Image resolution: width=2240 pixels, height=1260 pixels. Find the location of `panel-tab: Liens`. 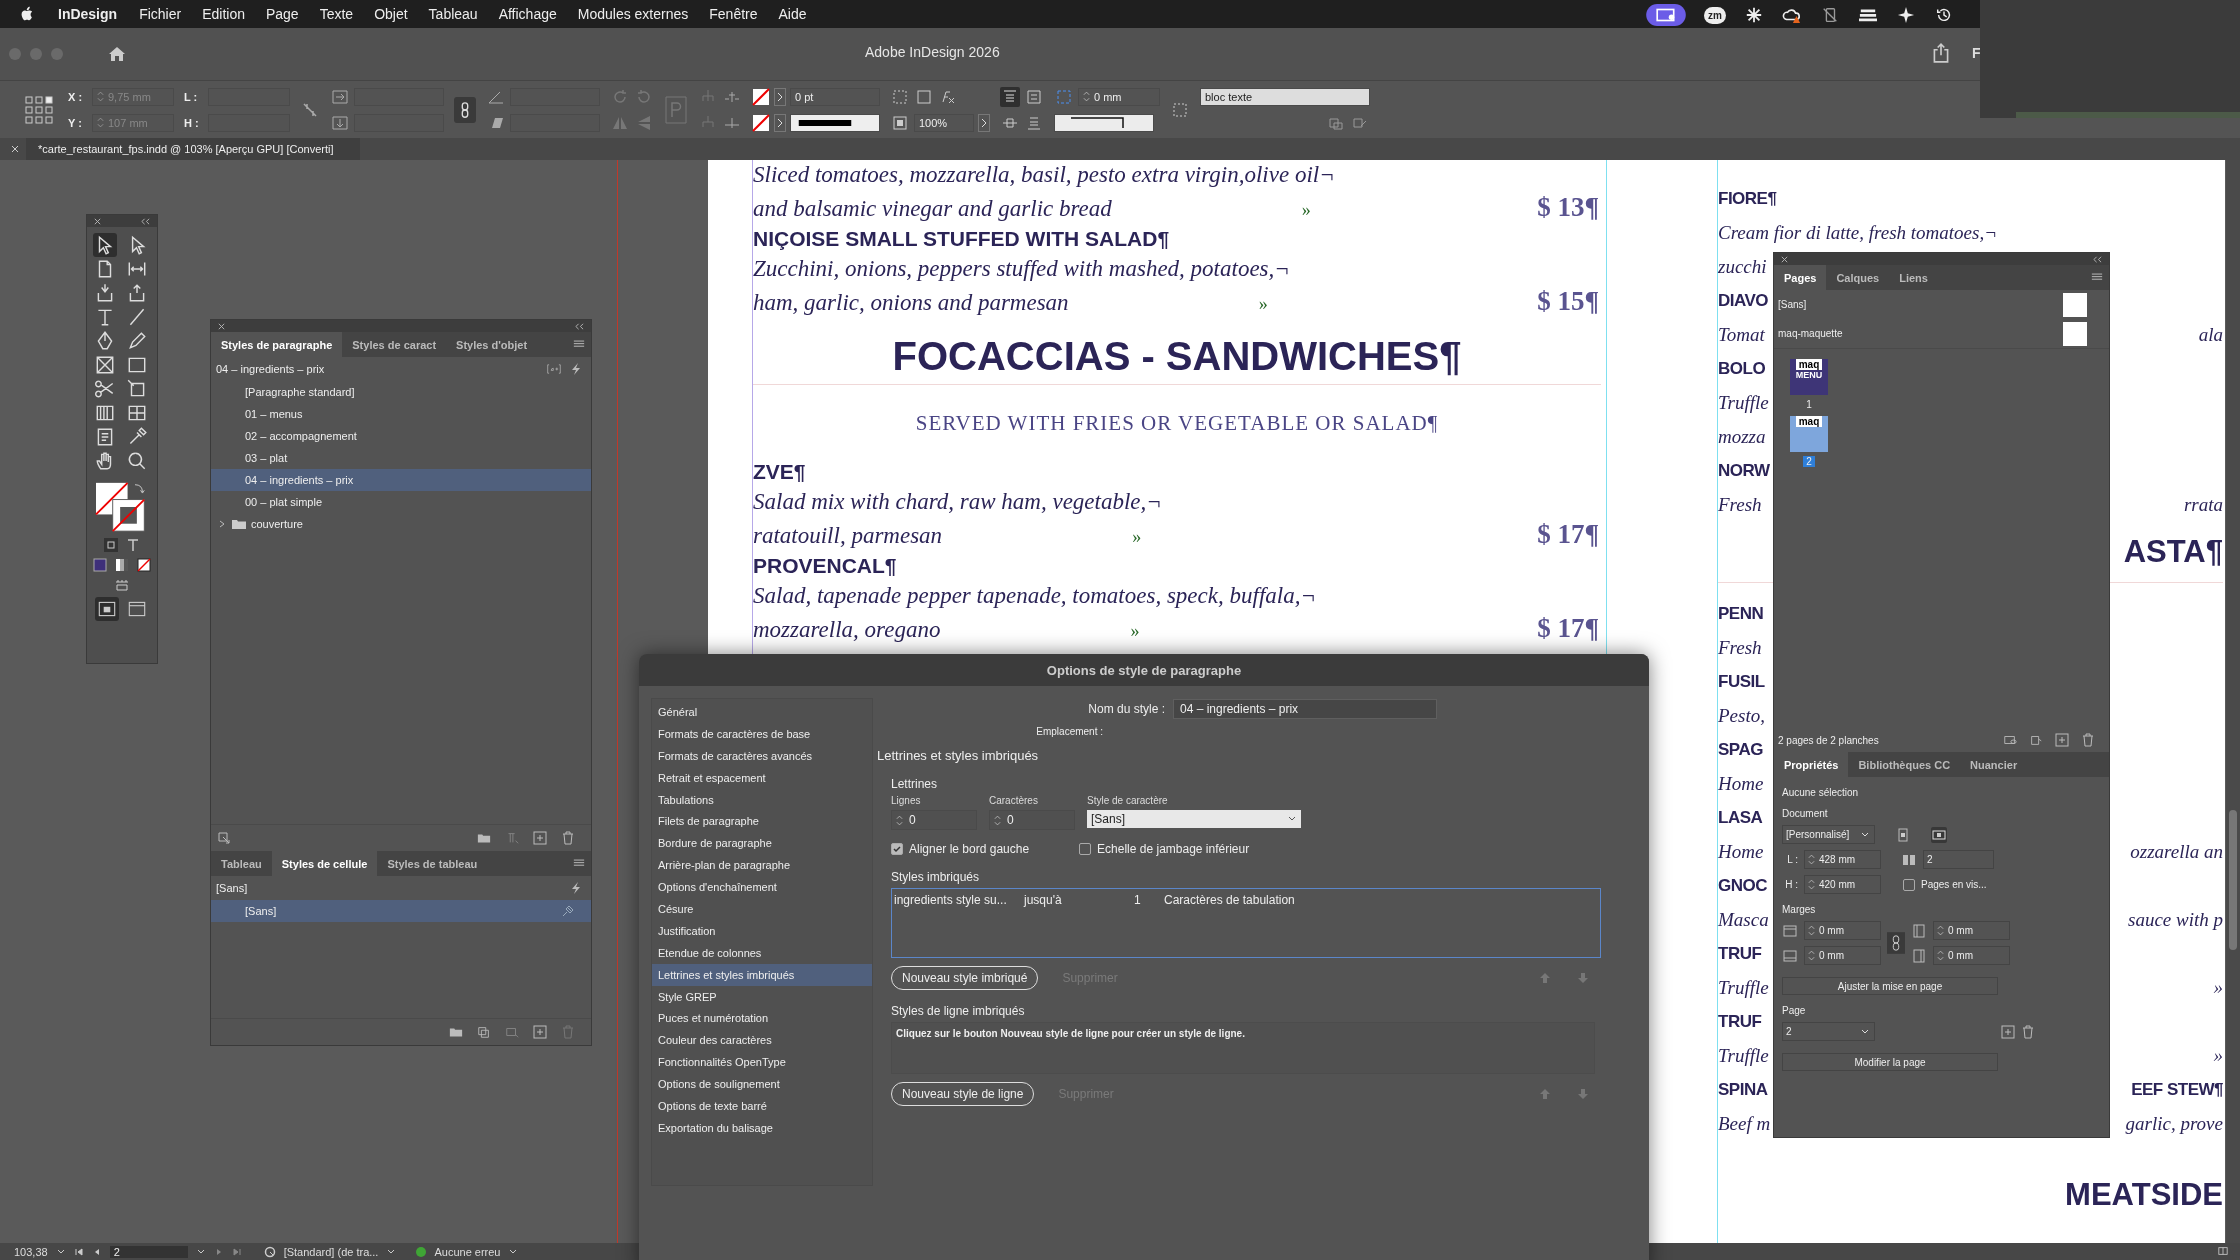

panel-tab: Liens is located at coordinates (1913, 277).